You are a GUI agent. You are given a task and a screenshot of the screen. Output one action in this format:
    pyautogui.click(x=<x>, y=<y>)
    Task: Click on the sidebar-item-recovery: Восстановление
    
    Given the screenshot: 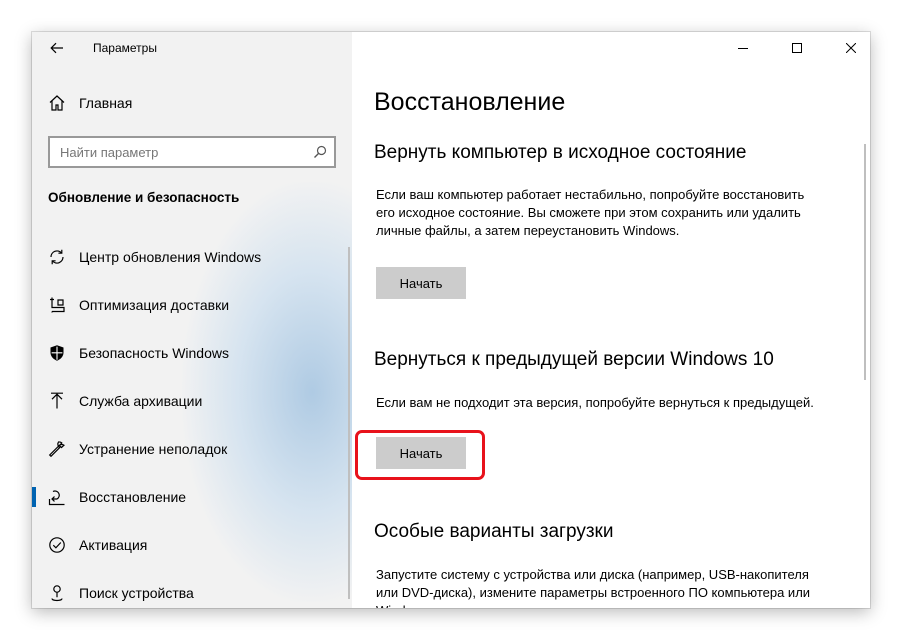 What is the action you would take?
    pyautogui.click(x=192, y=497)
    